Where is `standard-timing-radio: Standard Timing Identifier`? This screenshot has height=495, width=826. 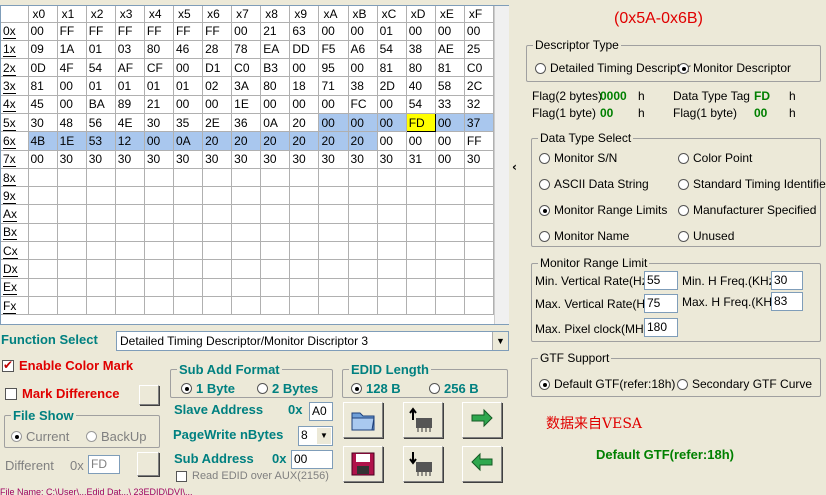 standard-timing-radio: Standard Timing Identifier is located at coordinates (752, 184).